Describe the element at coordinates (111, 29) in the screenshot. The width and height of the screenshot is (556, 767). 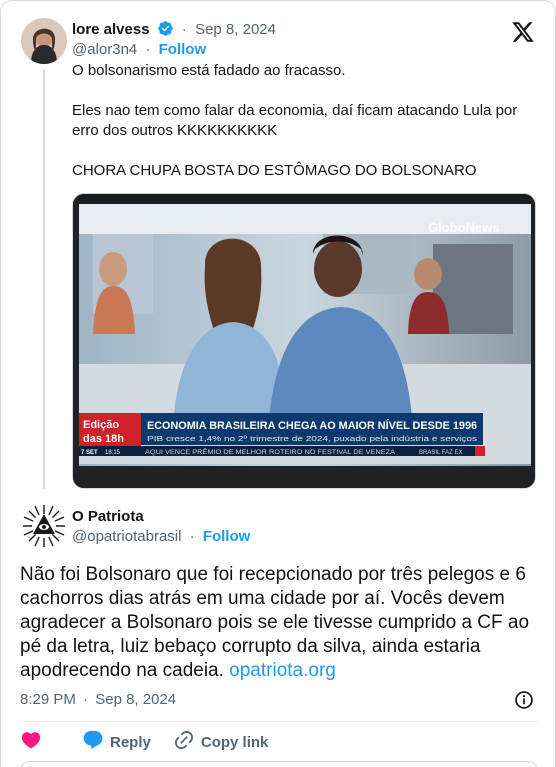
I see `author-name: lore alvess` at that location.